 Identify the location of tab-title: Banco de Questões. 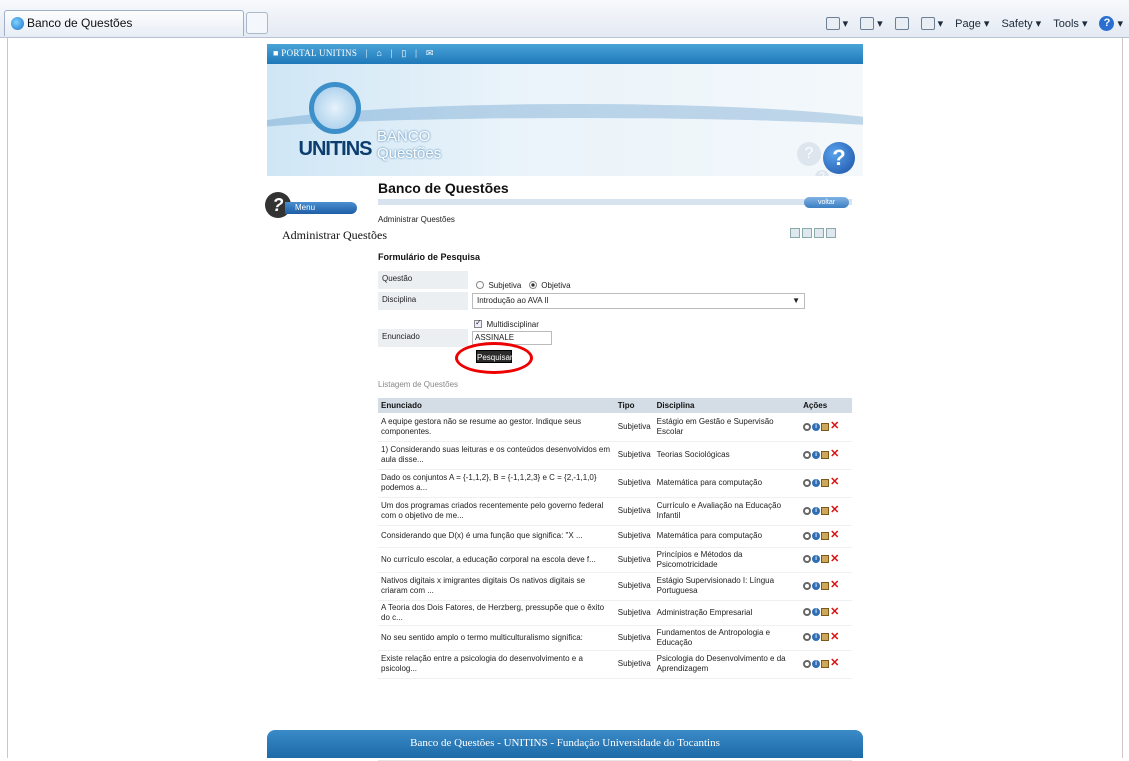
(80, 23).